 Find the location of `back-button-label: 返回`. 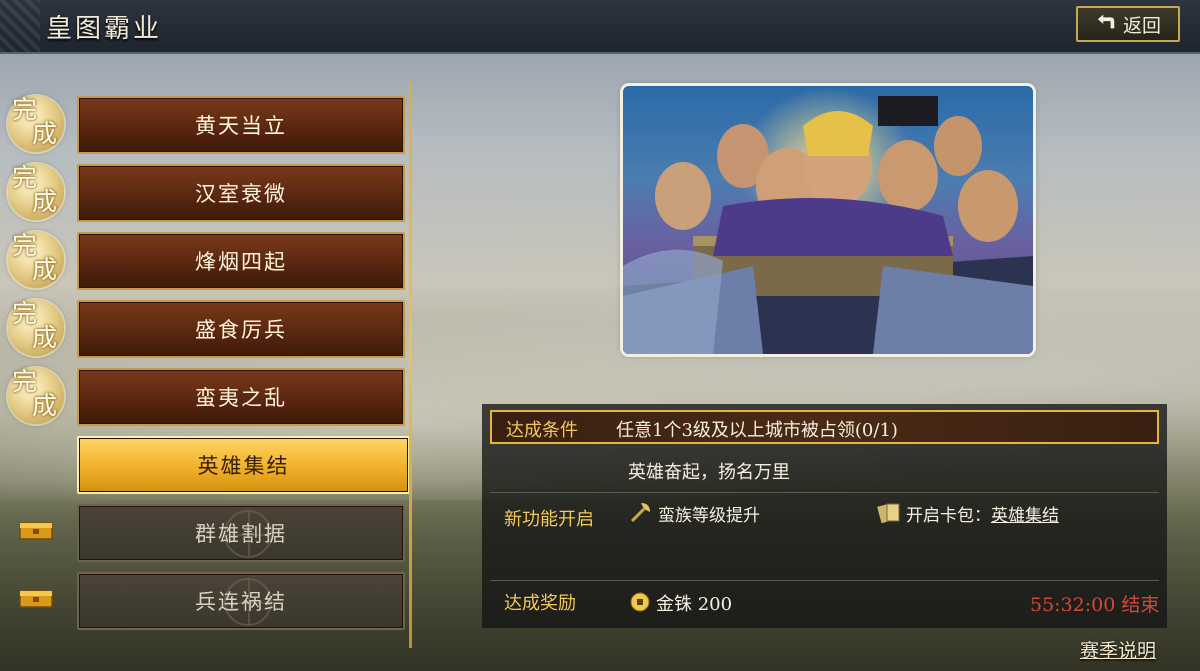

back-button-label: 返回 is located at coordinates (1141, 25).